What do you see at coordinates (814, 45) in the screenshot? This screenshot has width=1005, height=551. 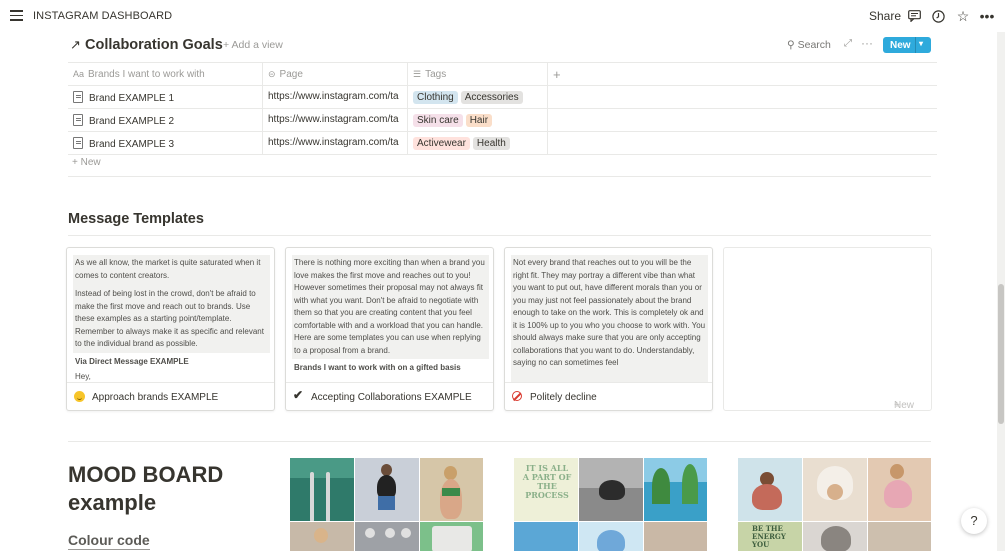 I see `search-label: Search` at bounding box center [814, 45].